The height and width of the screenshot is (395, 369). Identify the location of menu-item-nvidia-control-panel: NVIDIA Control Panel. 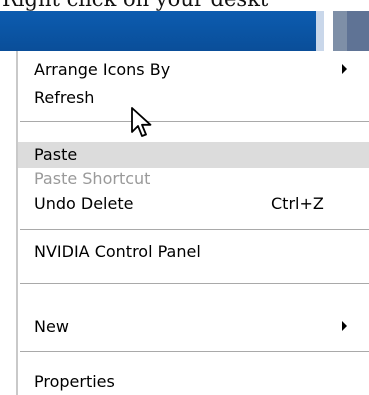
(193, 252).